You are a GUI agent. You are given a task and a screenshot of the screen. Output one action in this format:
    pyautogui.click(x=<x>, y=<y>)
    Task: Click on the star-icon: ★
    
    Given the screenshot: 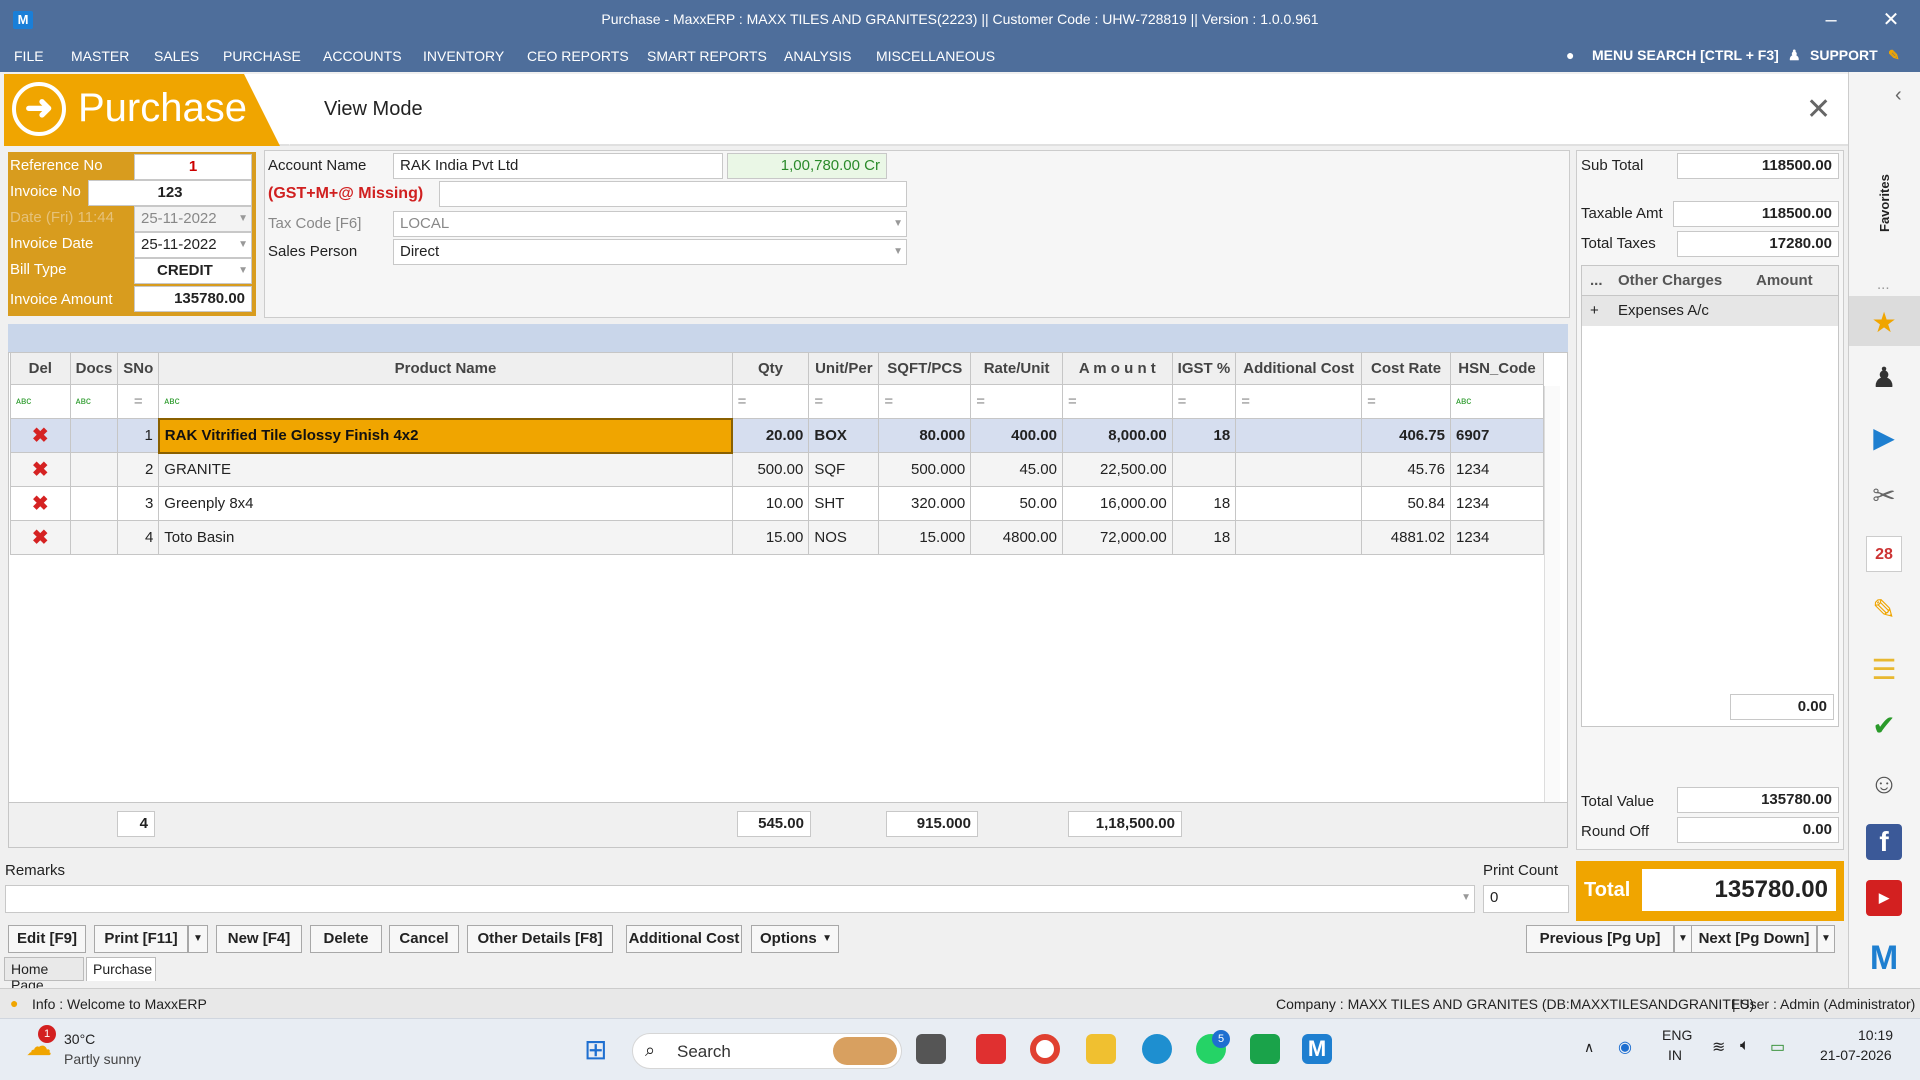 What is the action you would take?
    pyautogui.click(x=1884, y=323)
    